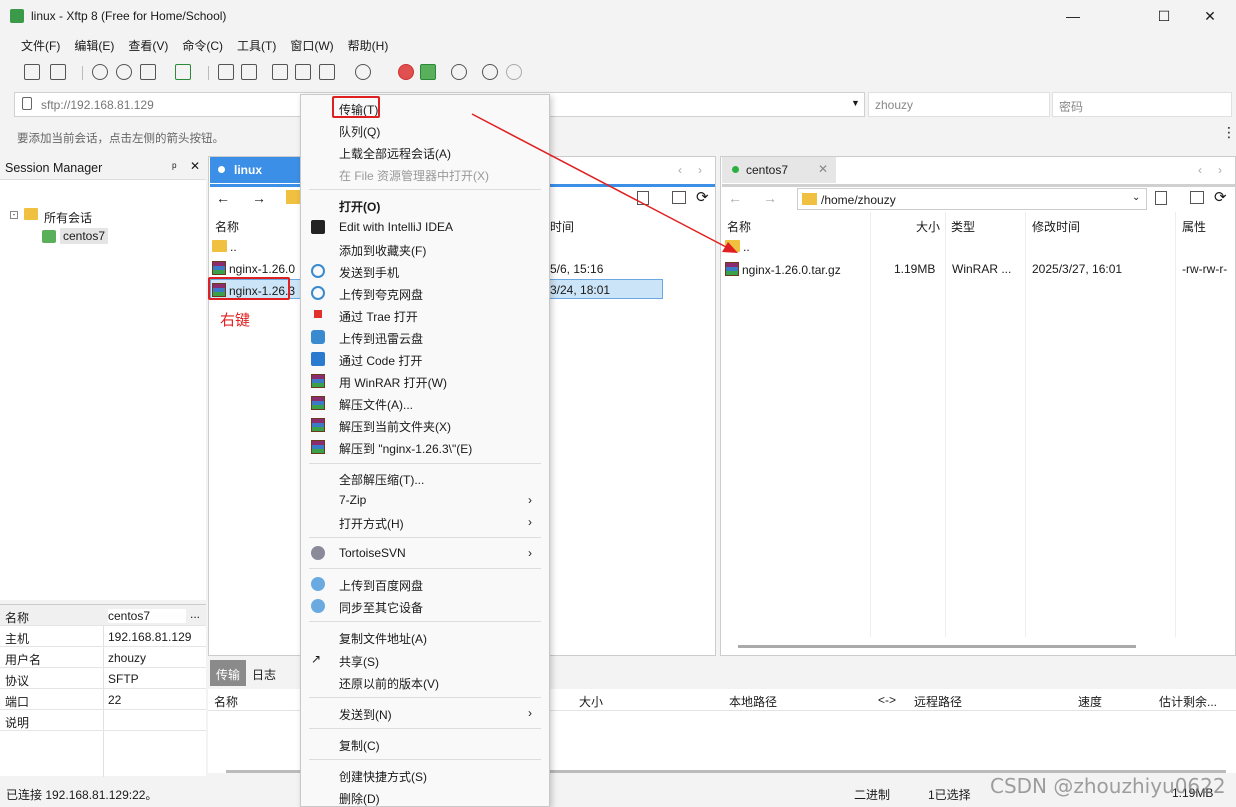 The width and height of the screenshot is (1236, 807). What do you see at coordinates (600, 181) in the screenshot?
I see `arrow-line` at bounding box center [600, 181].